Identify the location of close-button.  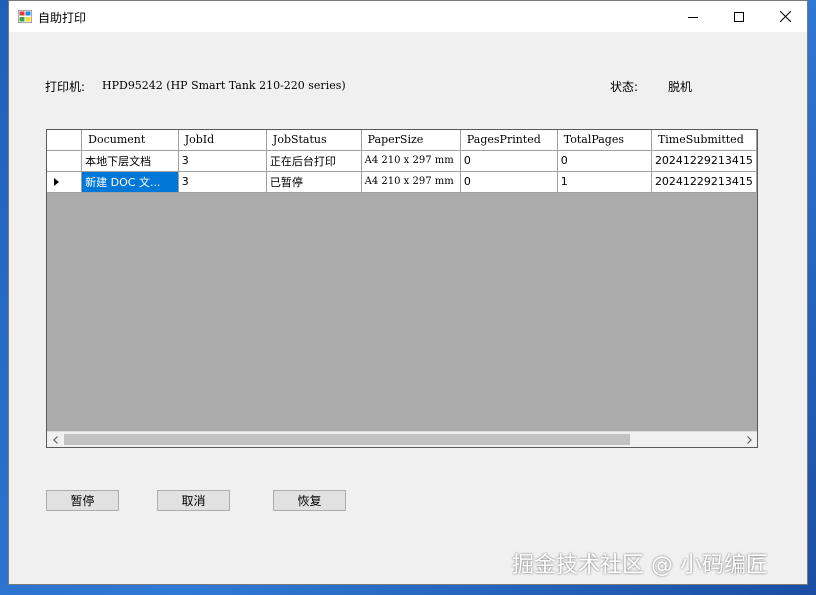
(785, 16).